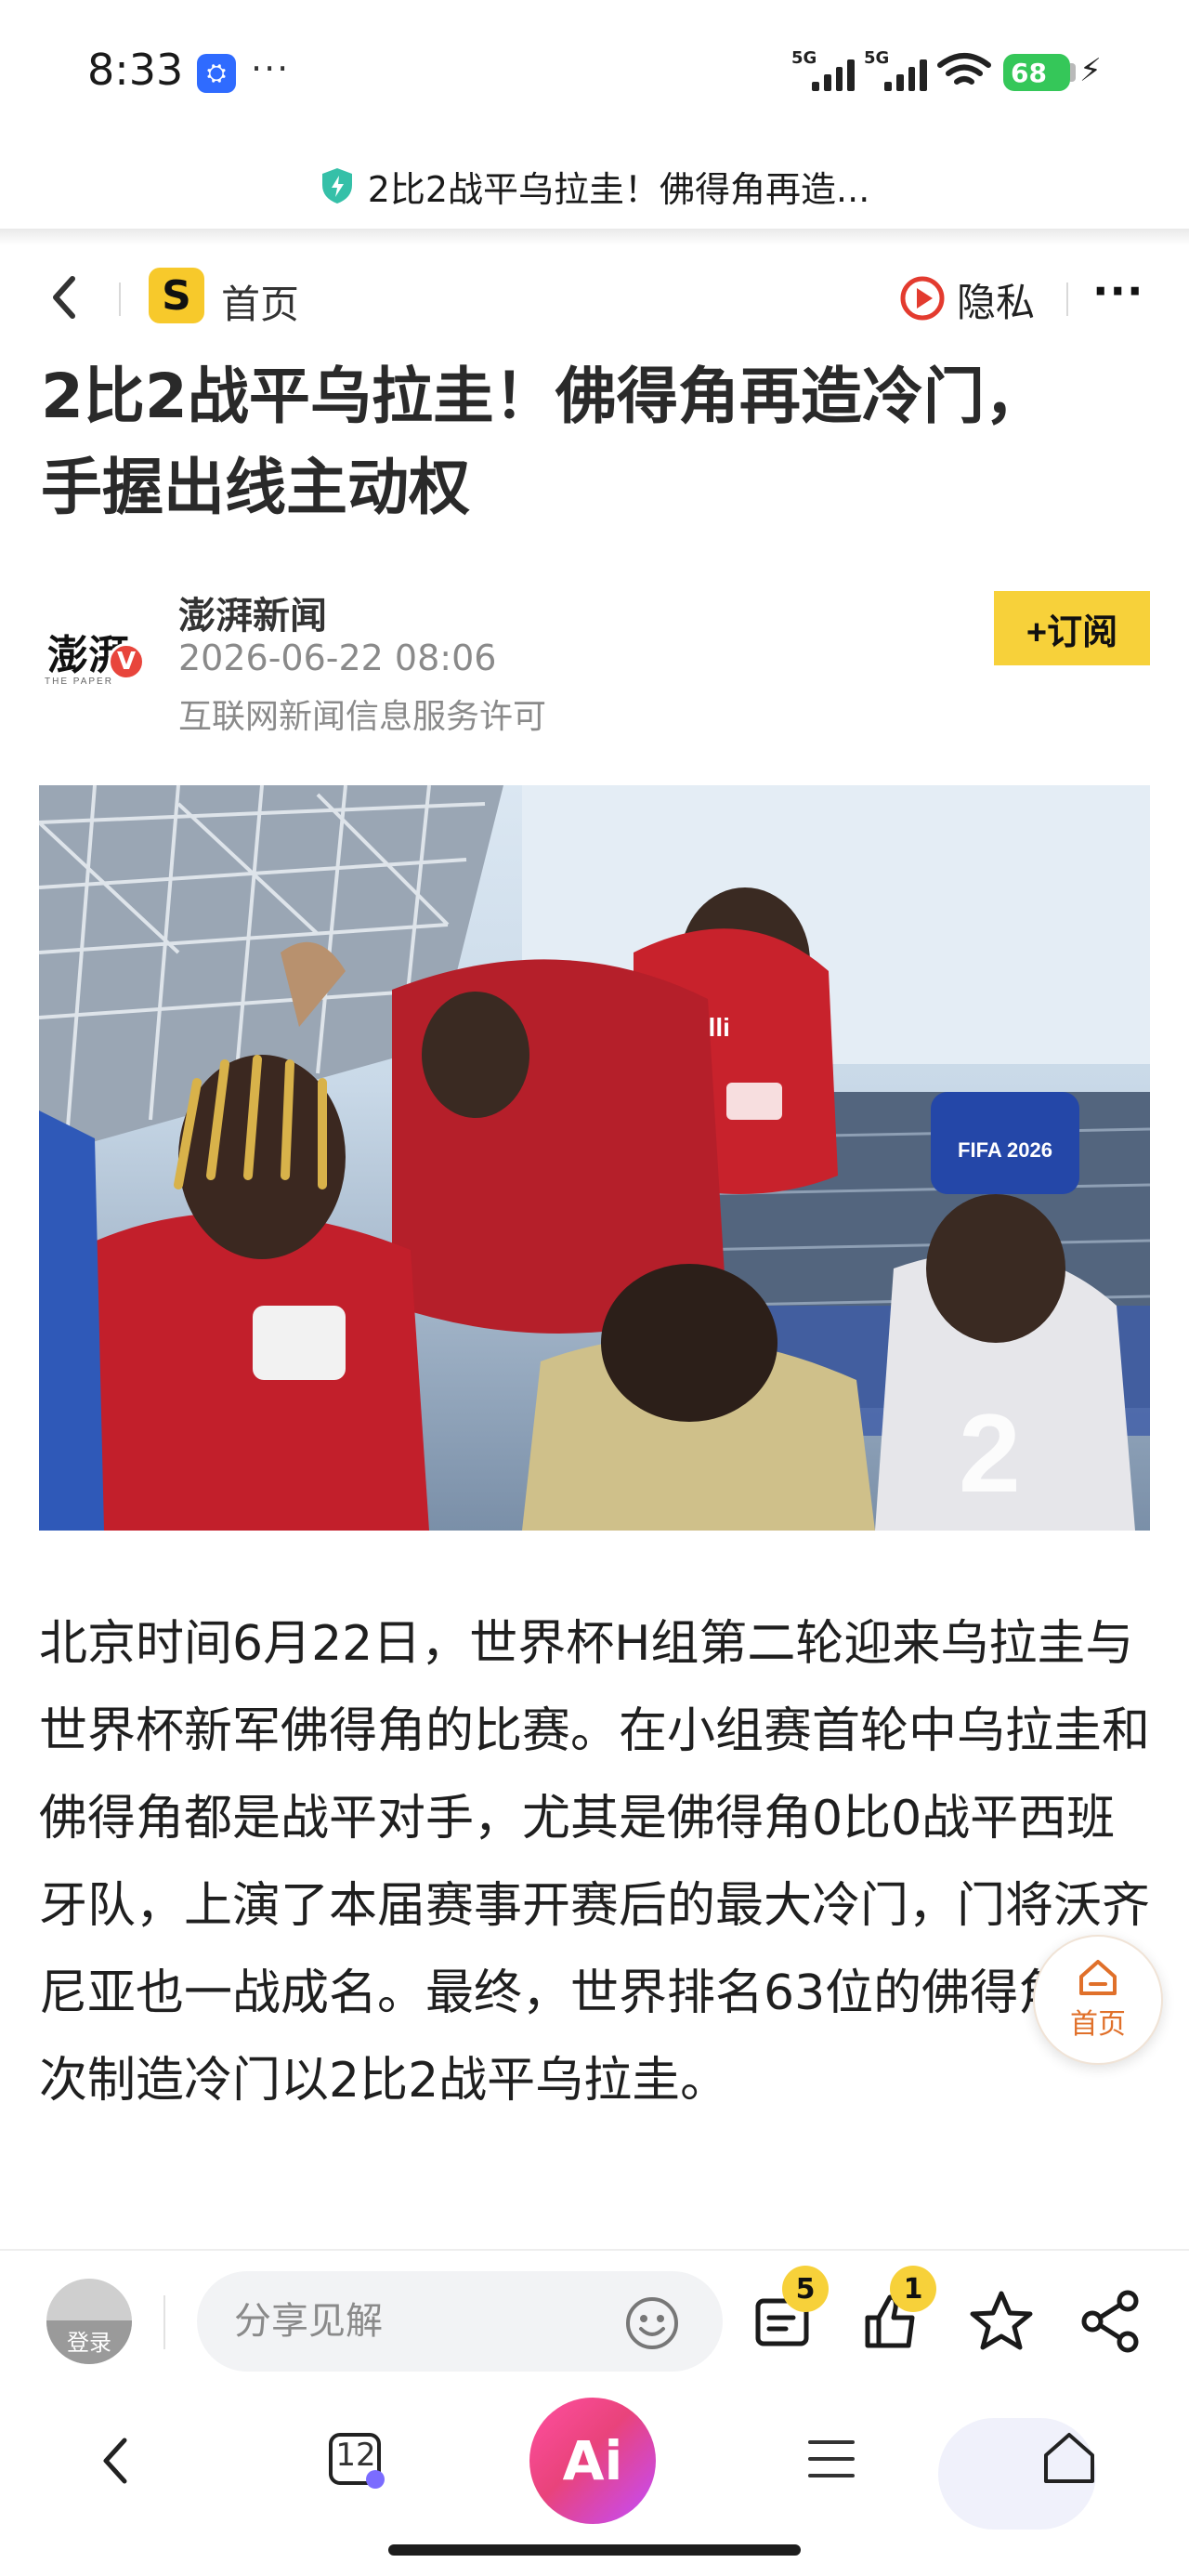  Describe the element at coordinates (271, 68) in the screenshot. I see `more-notifications-icon: ···` at that location.